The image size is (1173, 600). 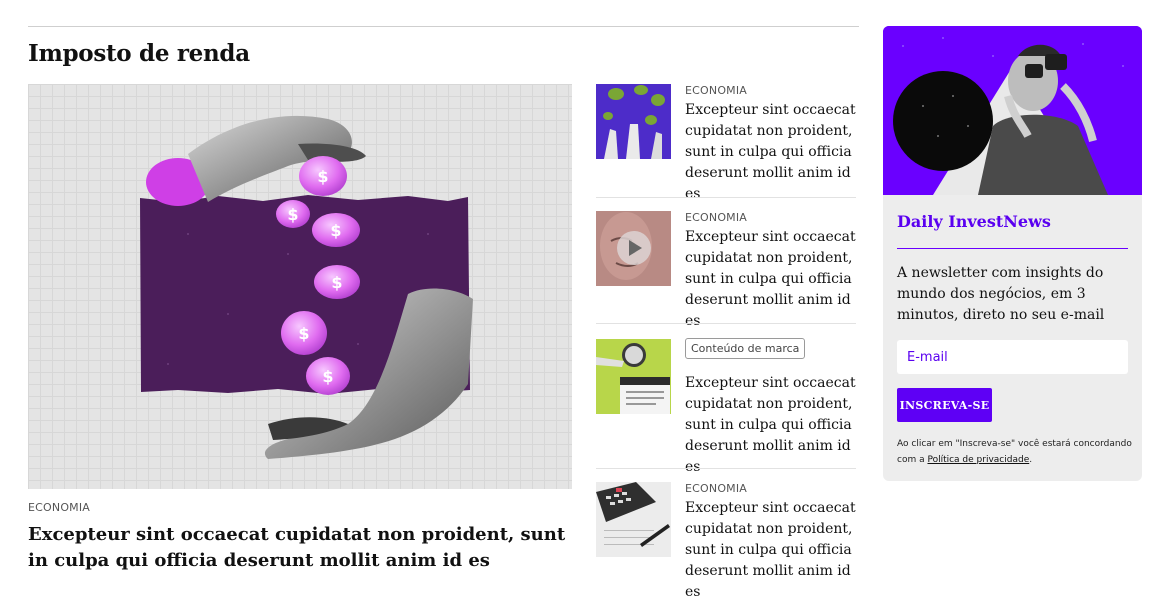 What do you see at coordinates (944, 405) in the screenshot?
I see `subscribe-button: INSCREVA-SE` at bounding box center [944, 405].